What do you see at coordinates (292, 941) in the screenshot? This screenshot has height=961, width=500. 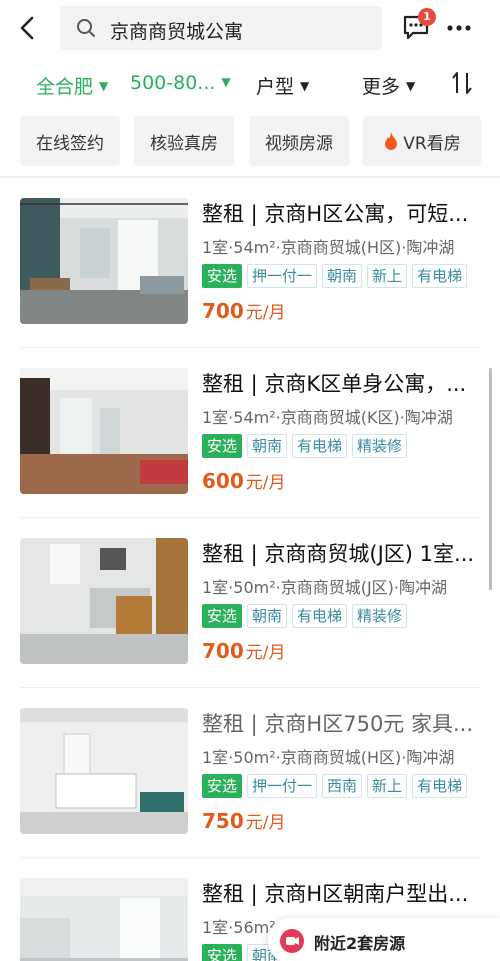 I see `video-icon` at bounding box center [292, 941].